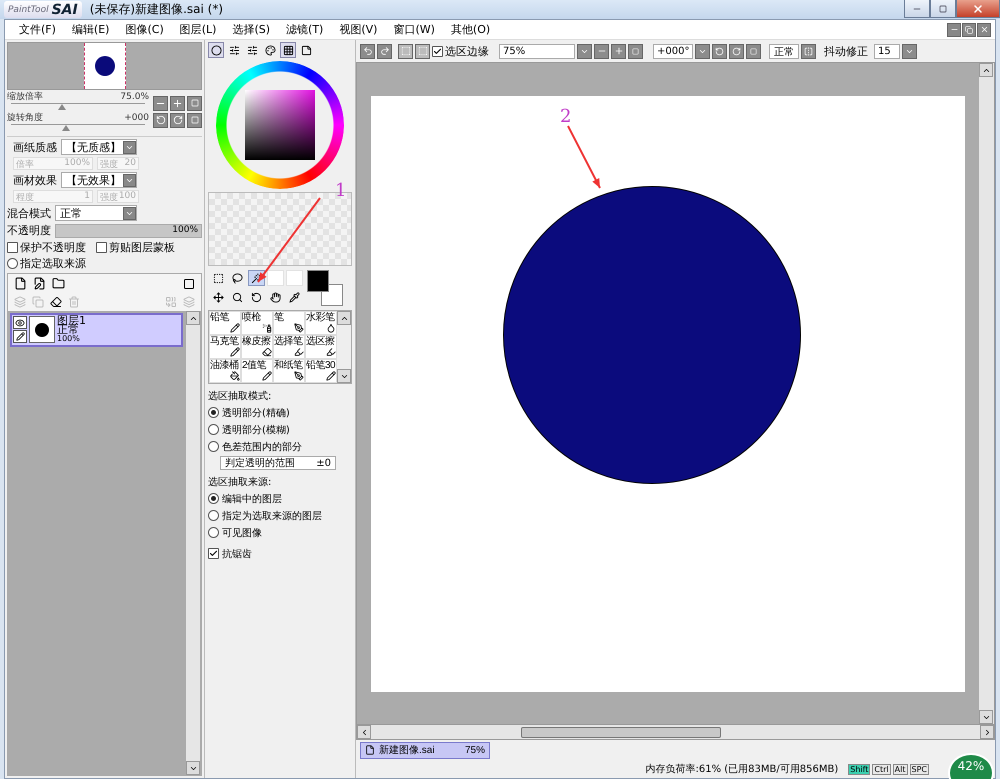 The image size is (1000, 779). I want to click on restore-icon, so click(969, 30).